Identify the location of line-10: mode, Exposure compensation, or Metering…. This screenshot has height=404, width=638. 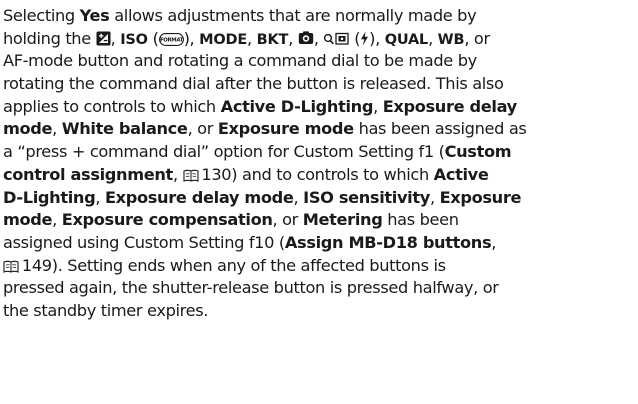
(318, 220).